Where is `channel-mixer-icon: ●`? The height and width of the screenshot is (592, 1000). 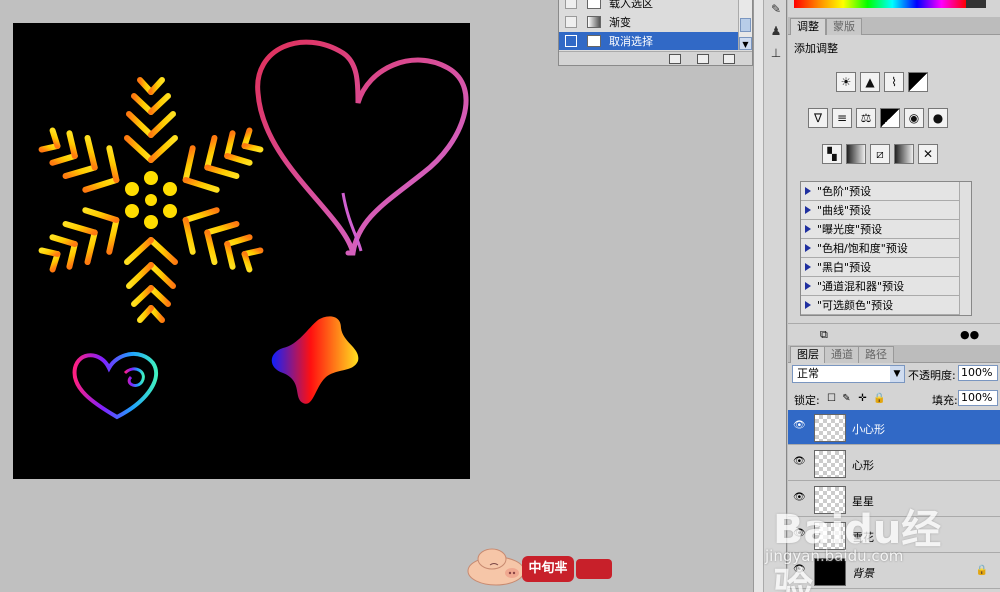 channel-mixer-icon: ● is located at coordinates (938, 118).